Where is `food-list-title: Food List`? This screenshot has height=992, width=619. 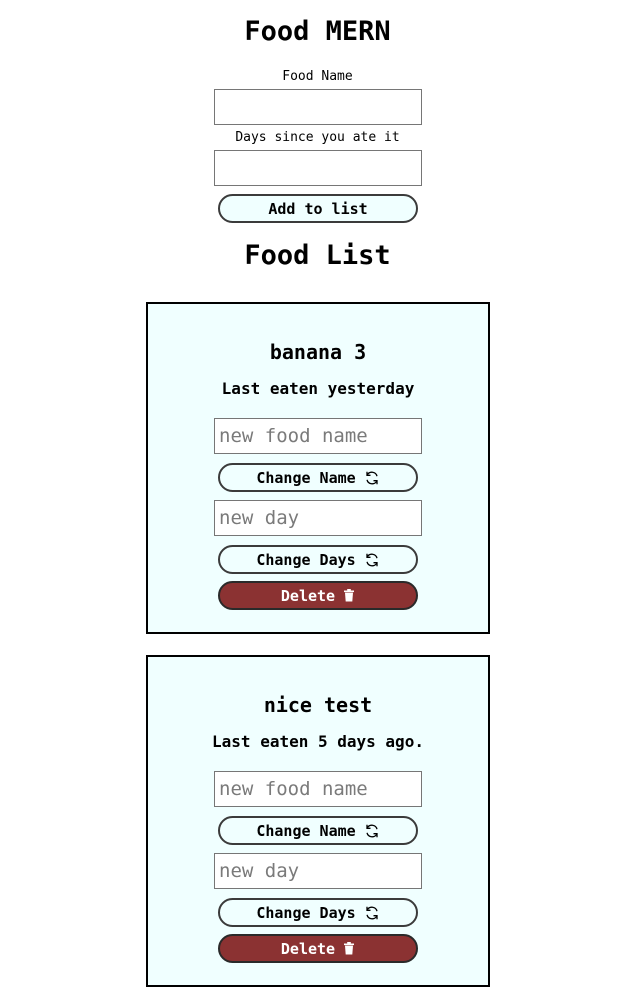
food-list-title: Food List is located at coordinates (317, 255).